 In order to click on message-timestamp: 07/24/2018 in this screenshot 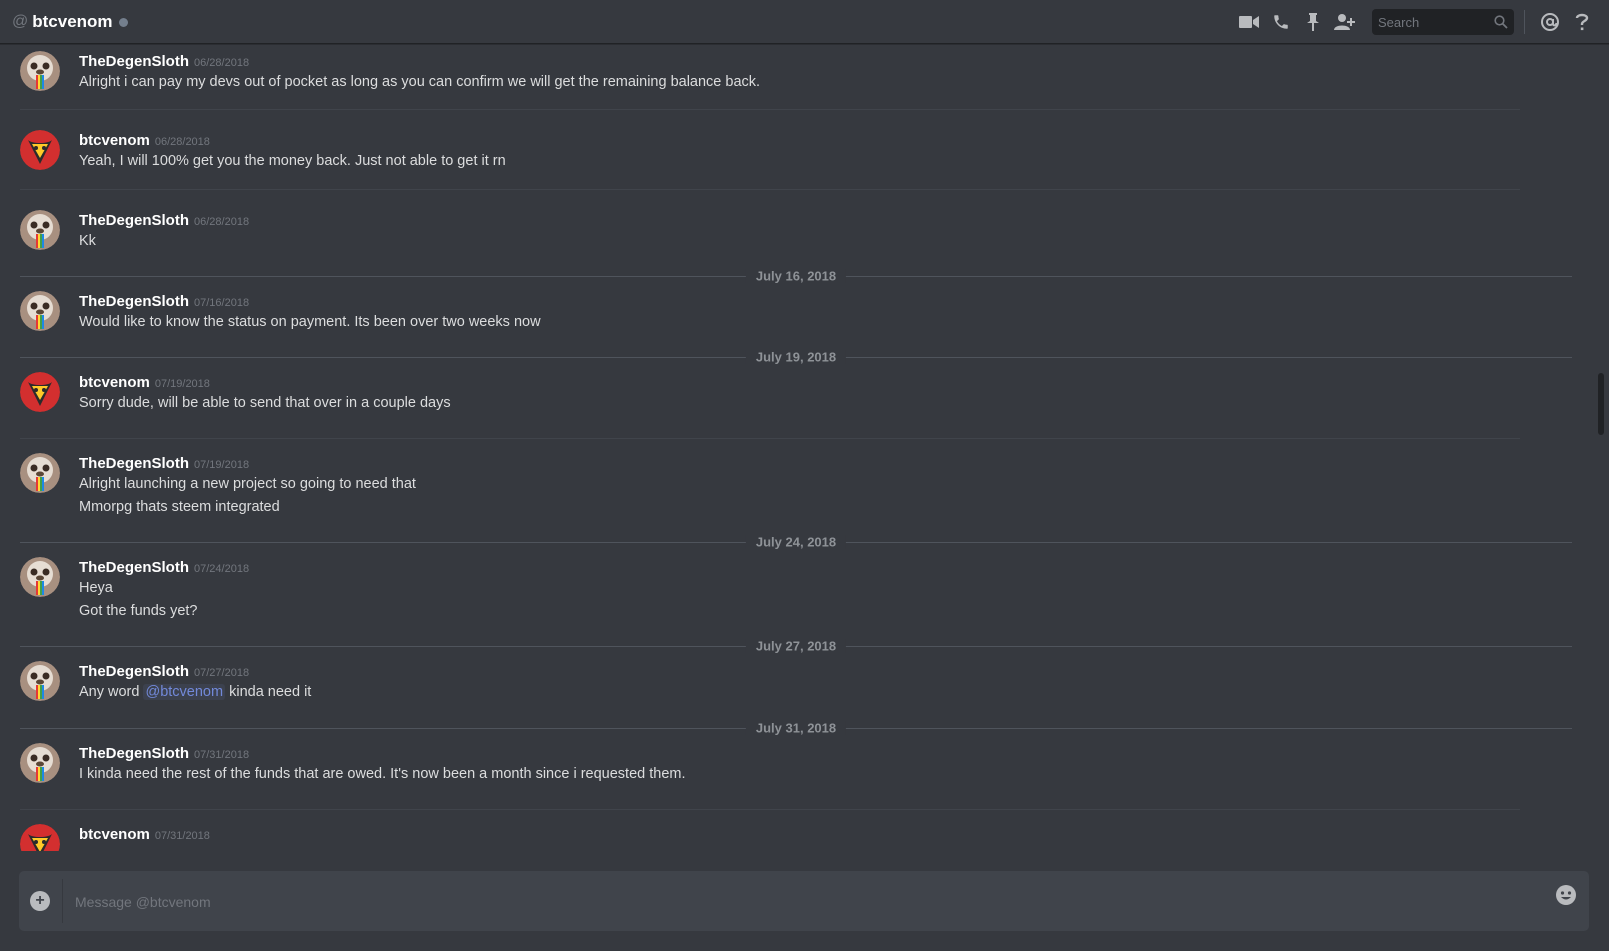, I will do `click(222, 569)`.